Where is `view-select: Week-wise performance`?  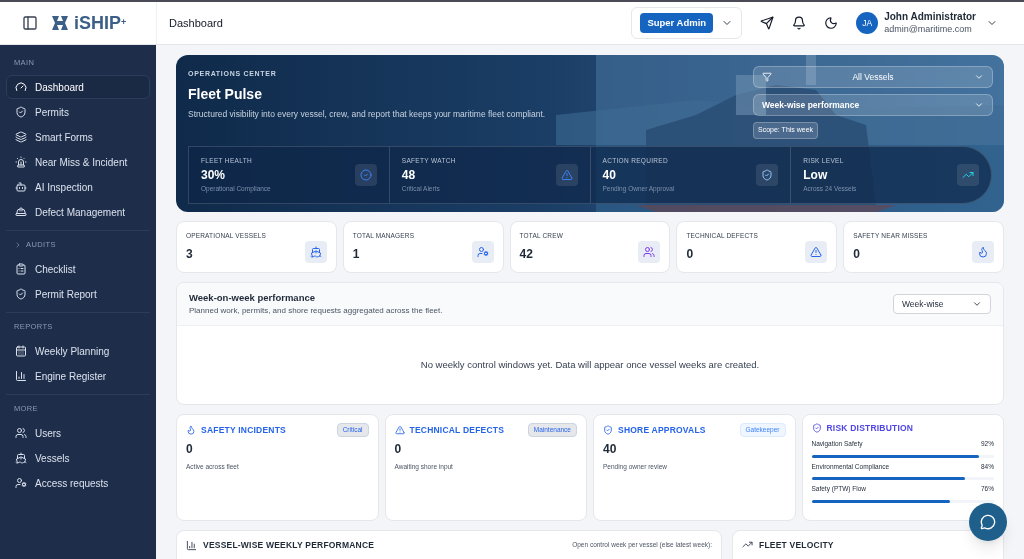 view-select: Week-wise performance is located at coordinates (873, 105).